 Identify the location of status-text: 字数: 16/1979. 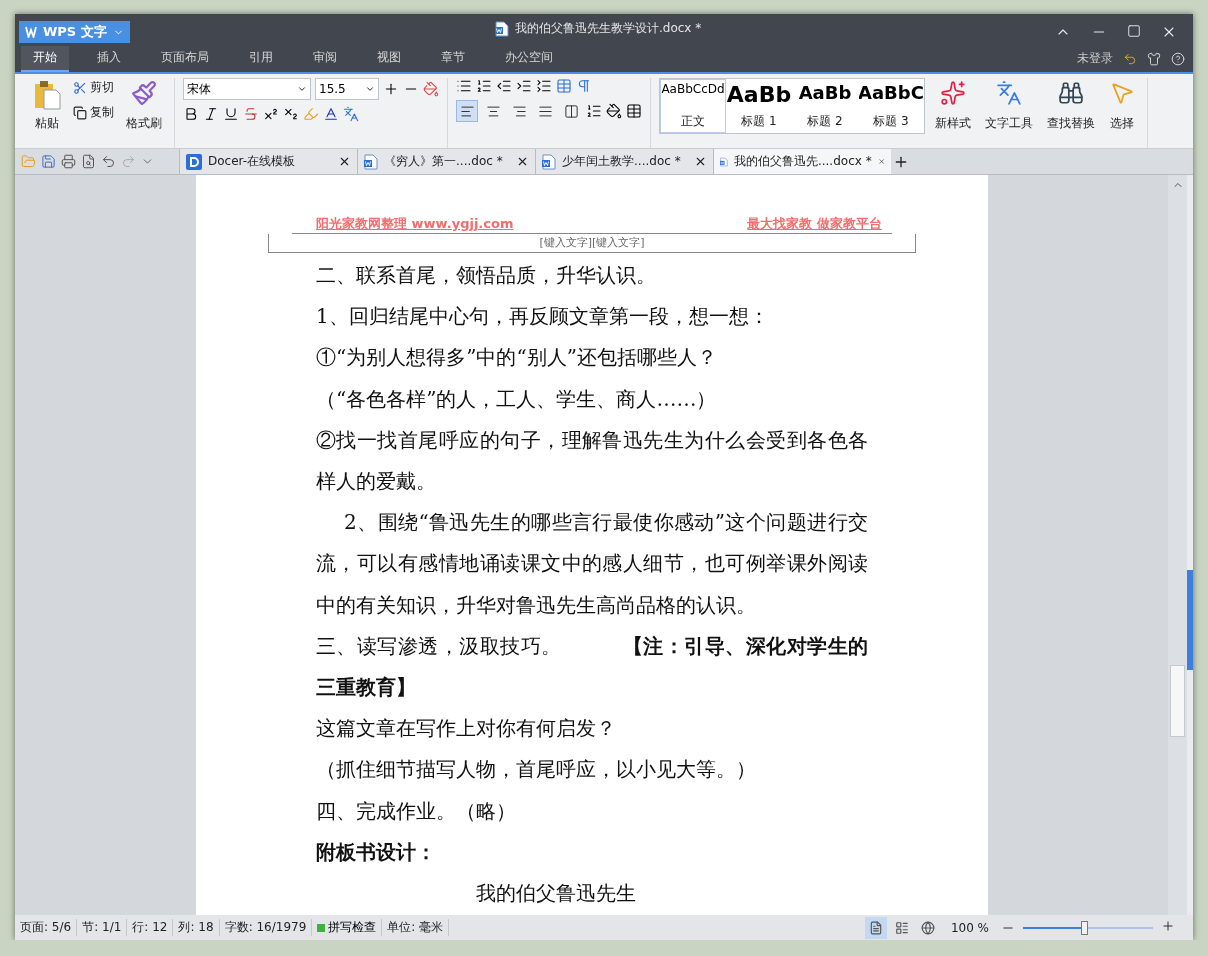
(266, 927).